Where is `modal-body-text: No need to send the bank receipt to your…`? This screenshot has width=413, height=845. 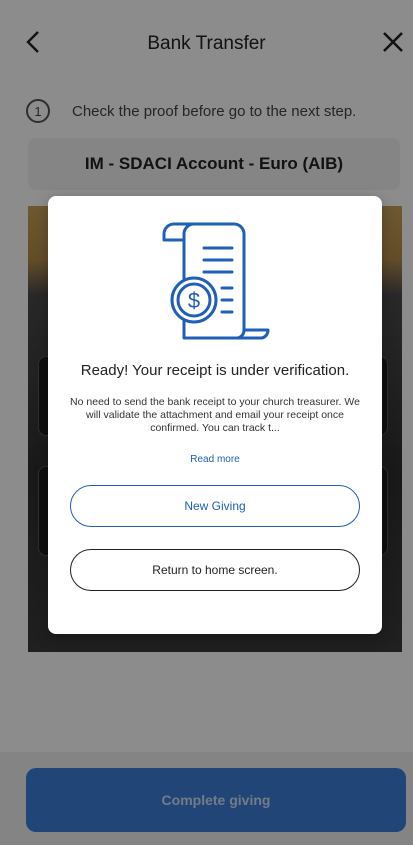 modal-body-text: No need to send the bank receipt to your… is located at coordinates (215, 415).